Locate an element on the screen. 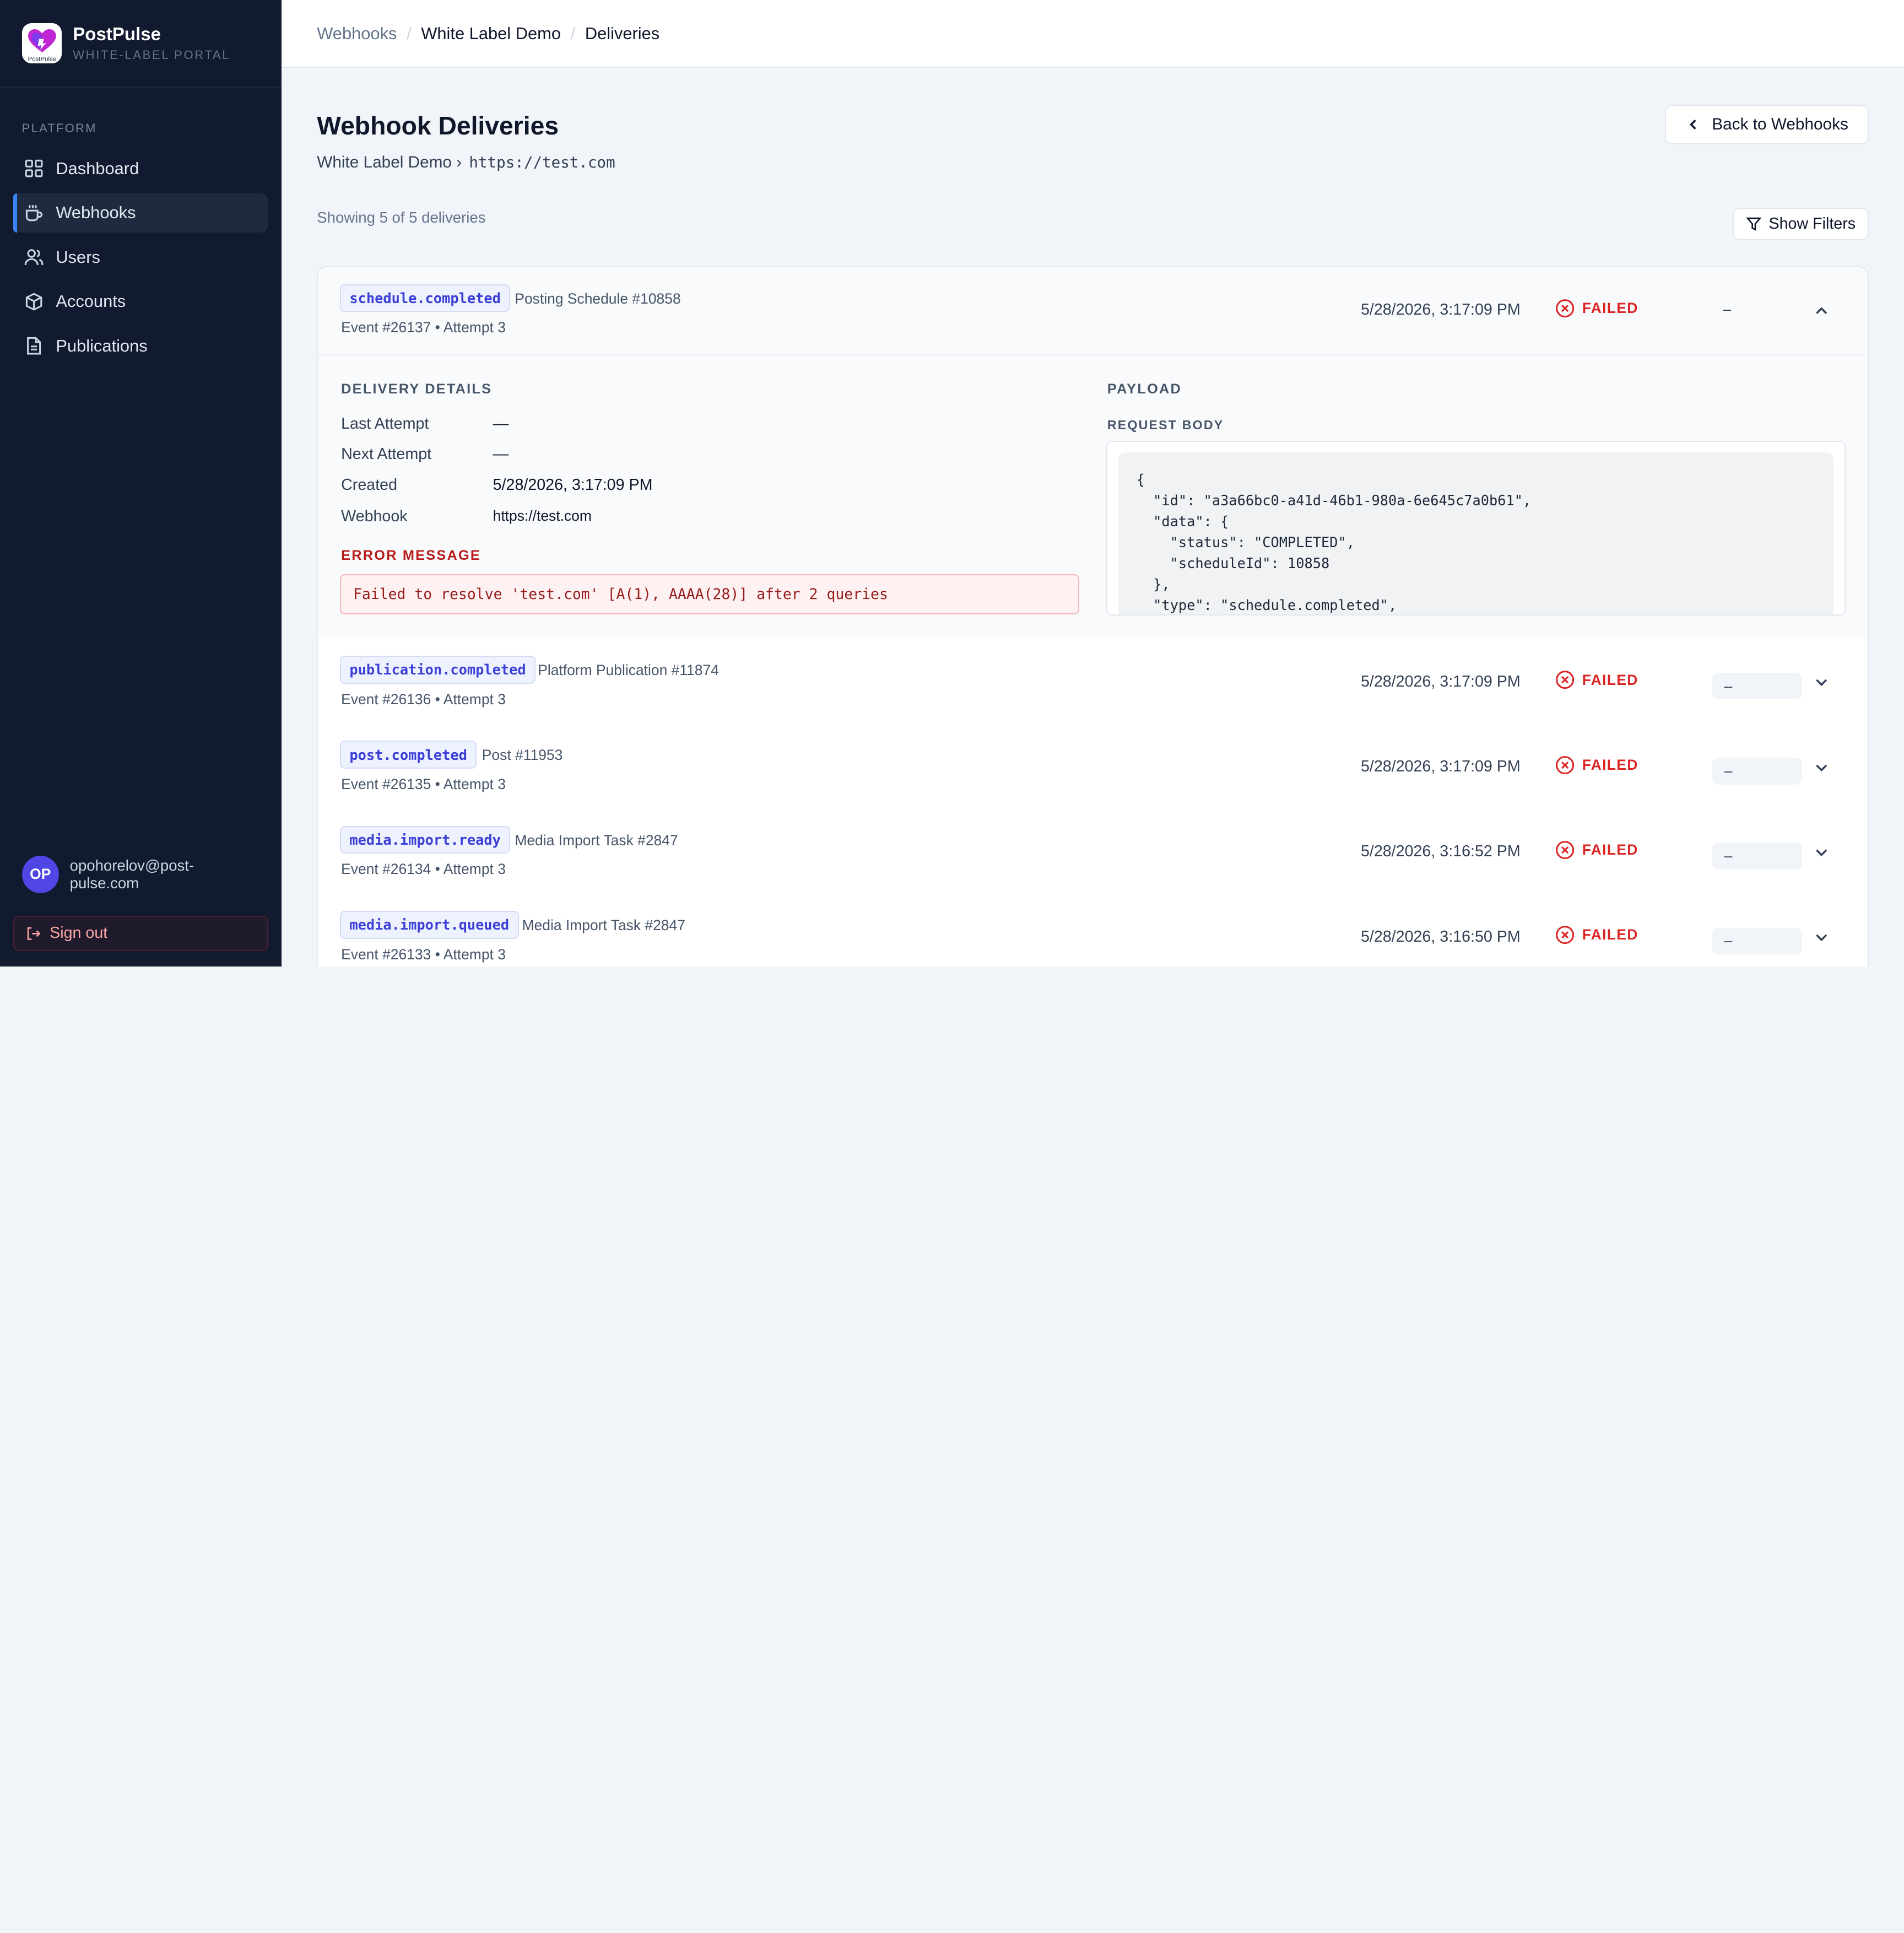 The height and width of the screenshot is (1933, 1904). subtitle-webhook-url: https://test.com is located at coordinates (542, 162).